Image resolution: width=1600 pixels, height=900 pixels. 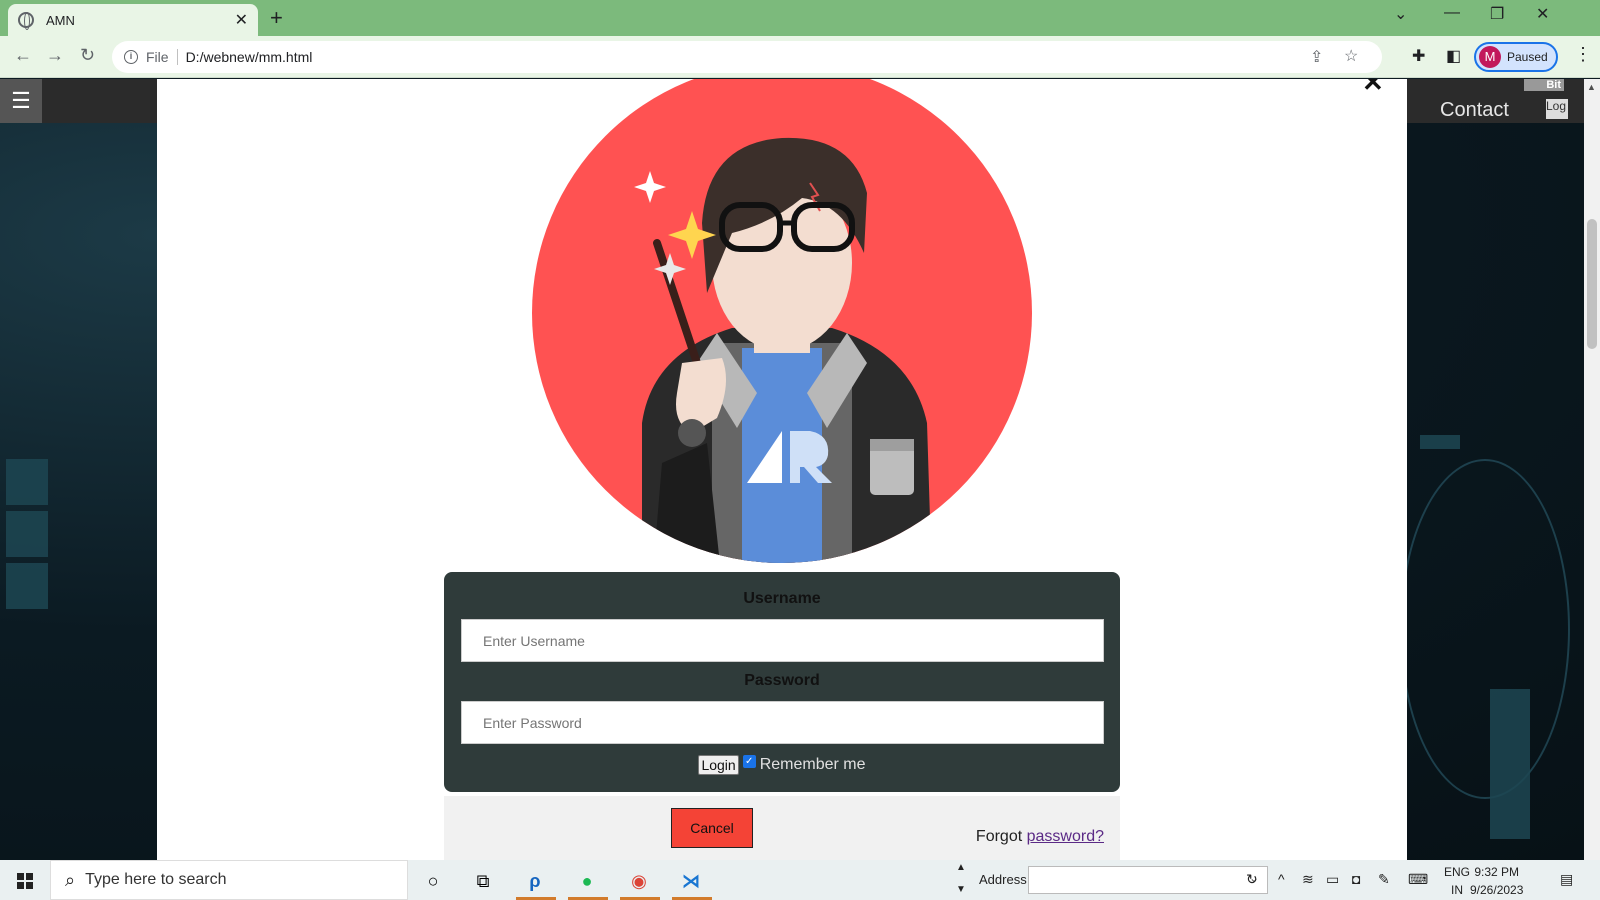 What do you see at coordinates (587, 881) in the screenshot?
I see `spotify-icon: ●` at bounding box center [587, 881].